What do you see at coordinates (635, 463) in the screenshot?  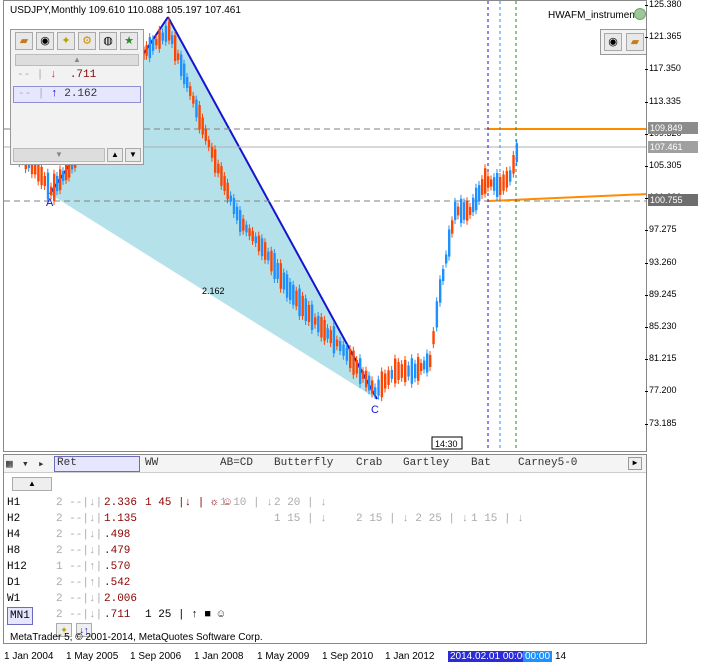 I see `tabs-scroll-right: ▶` at bounding box center [635, 463].